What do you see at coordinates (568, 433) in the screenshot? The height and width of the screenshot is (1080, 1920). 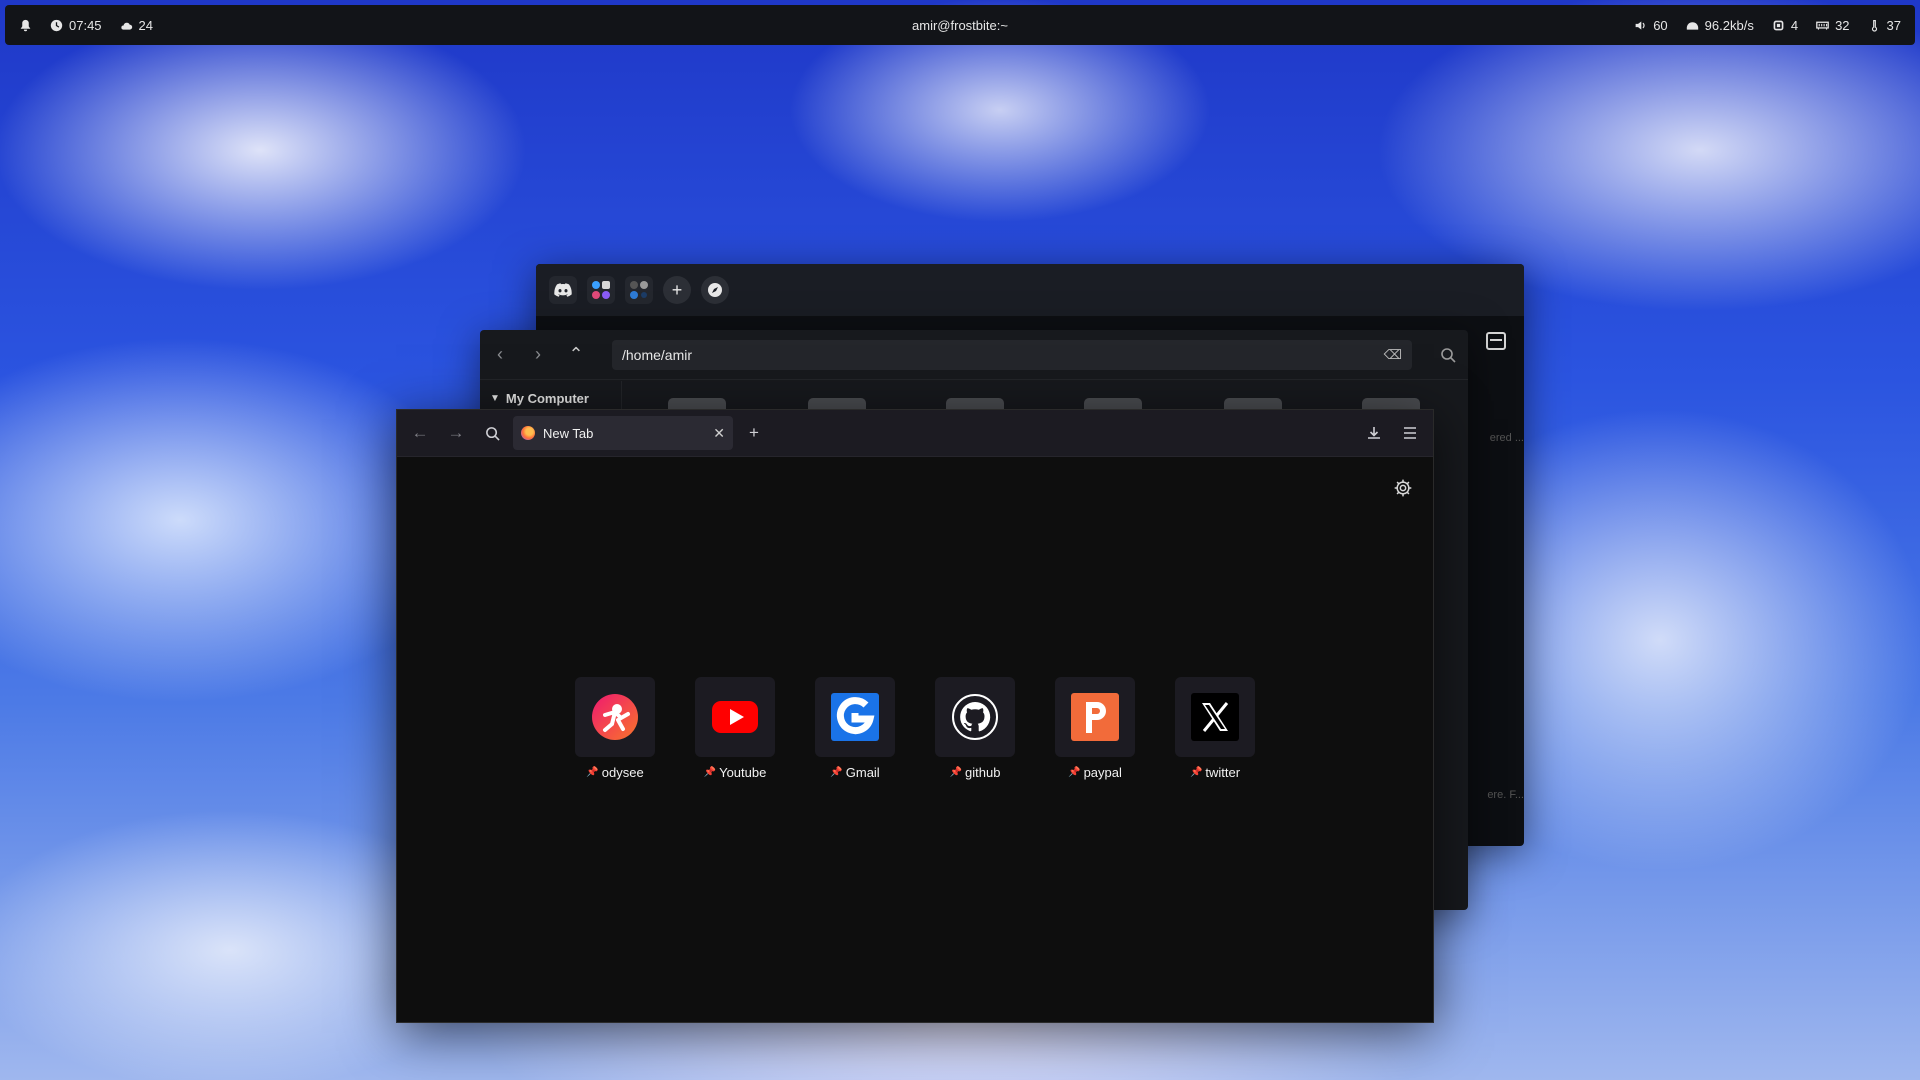 I see `tab-title: New Tab` at bounding box center [568, 433].